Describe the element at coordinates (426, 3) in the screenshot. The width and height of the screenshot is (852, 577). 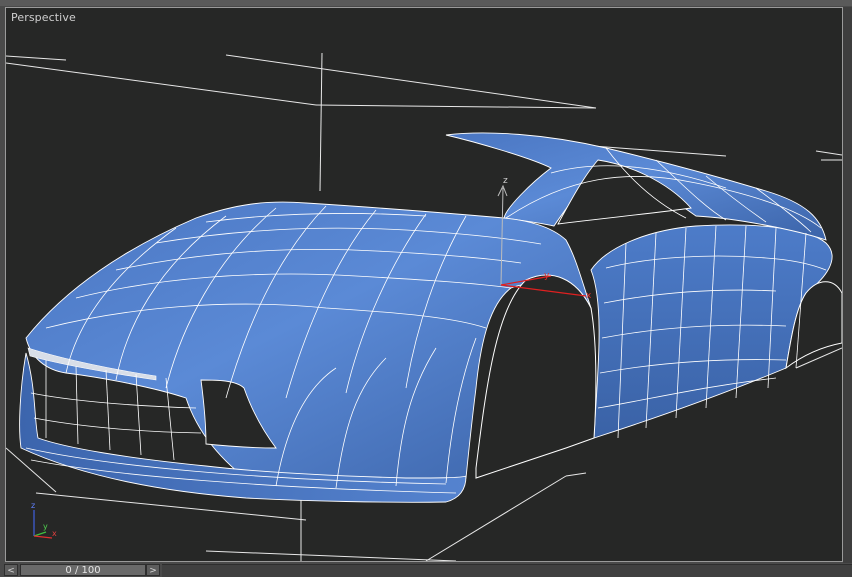
I see `top-toolbar-strip` at that location.